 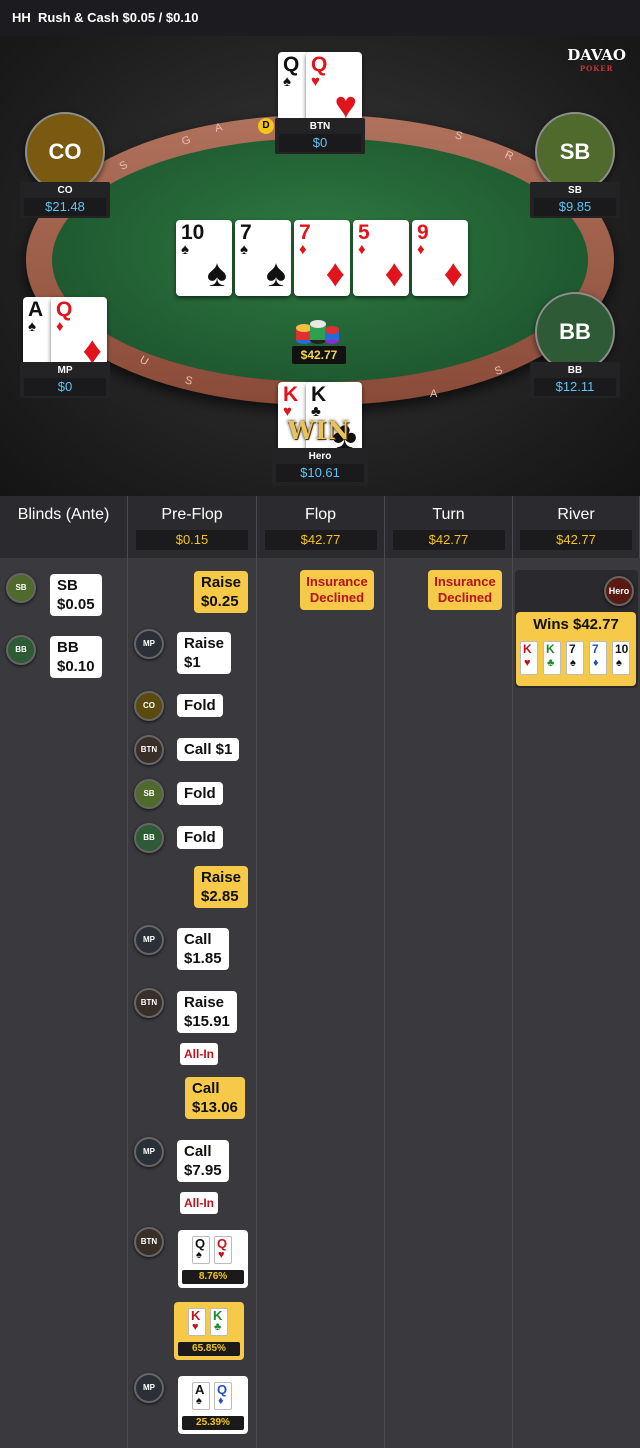 What do you see at coordinates (529, 658) in the screenshot?
I see `river-mini-card: K ♥` at bounding box center [529, 658].